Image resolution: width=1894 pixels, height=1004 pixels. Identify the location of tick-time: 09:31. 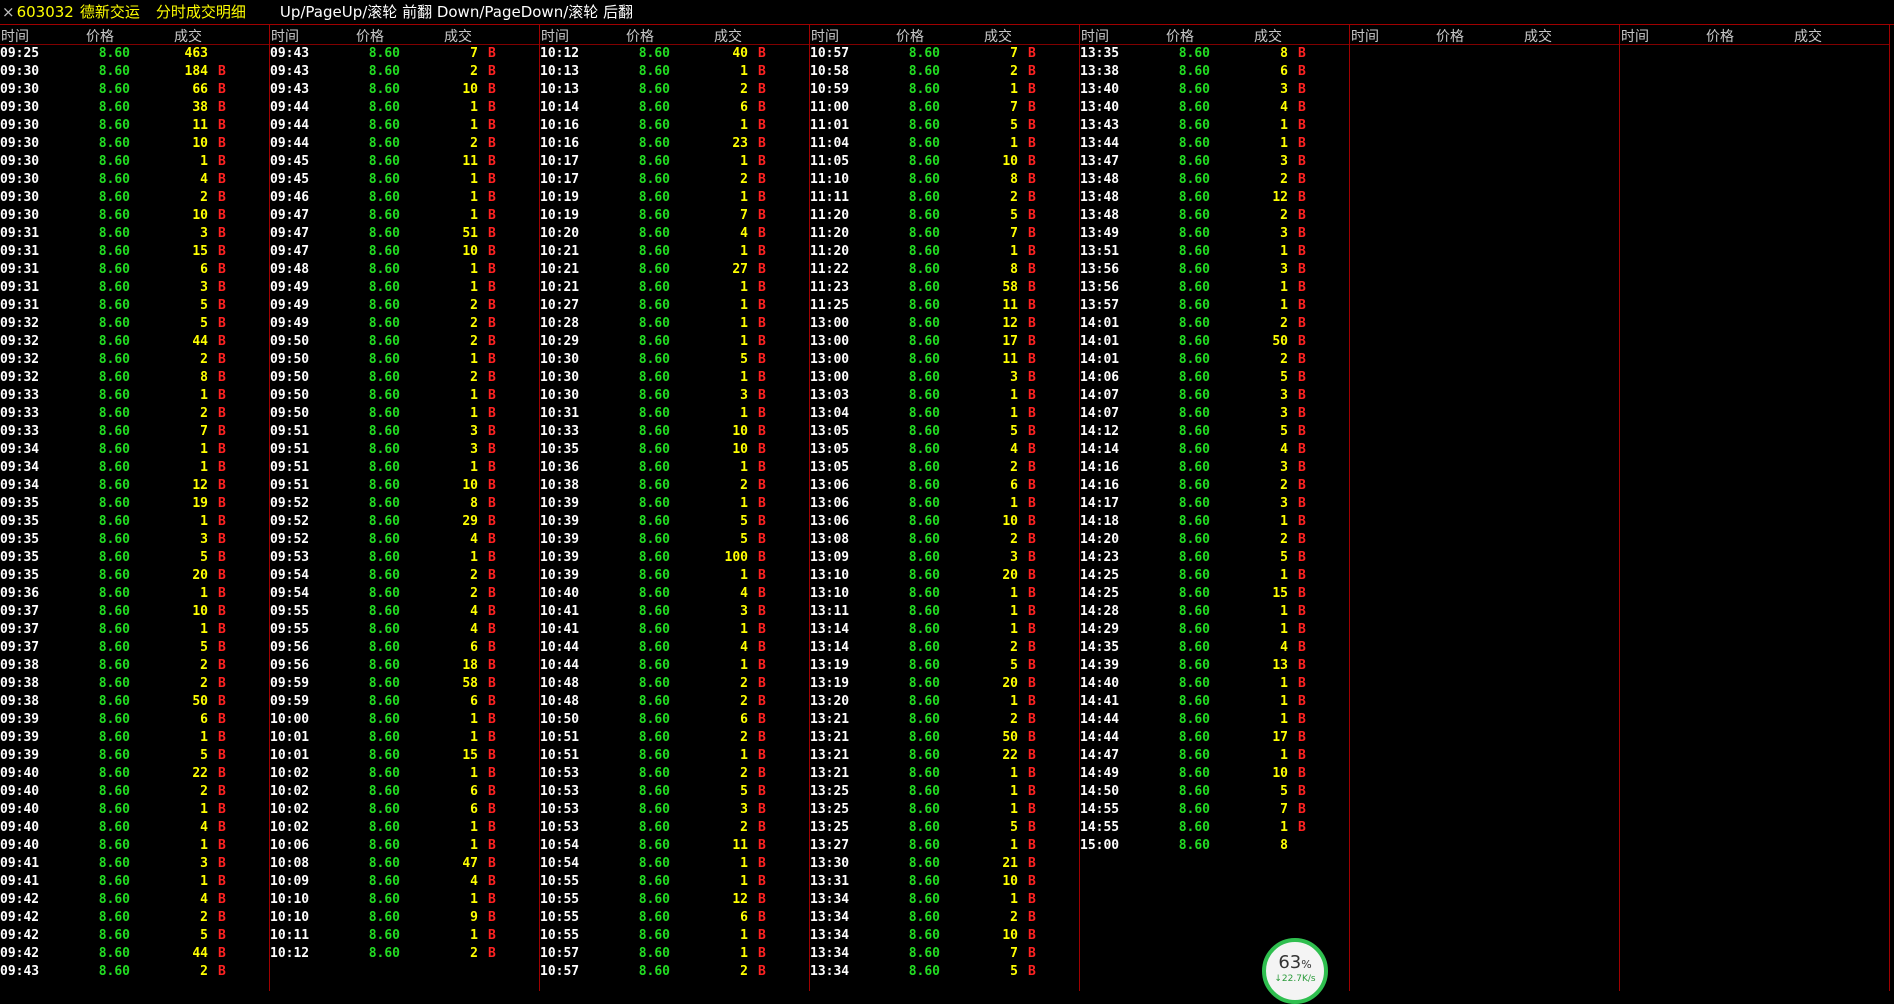
(20, 233).